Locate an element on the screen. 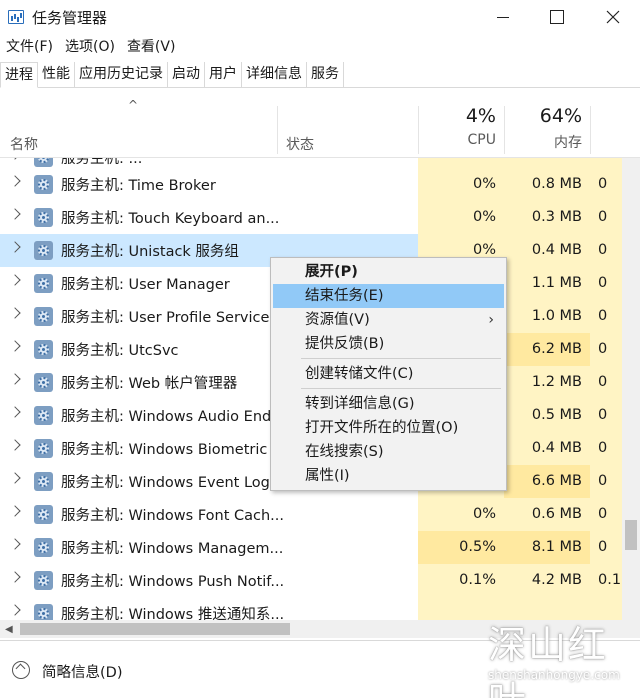  process-name: 服务主机: User Manager is located at coordinates (145, 285).